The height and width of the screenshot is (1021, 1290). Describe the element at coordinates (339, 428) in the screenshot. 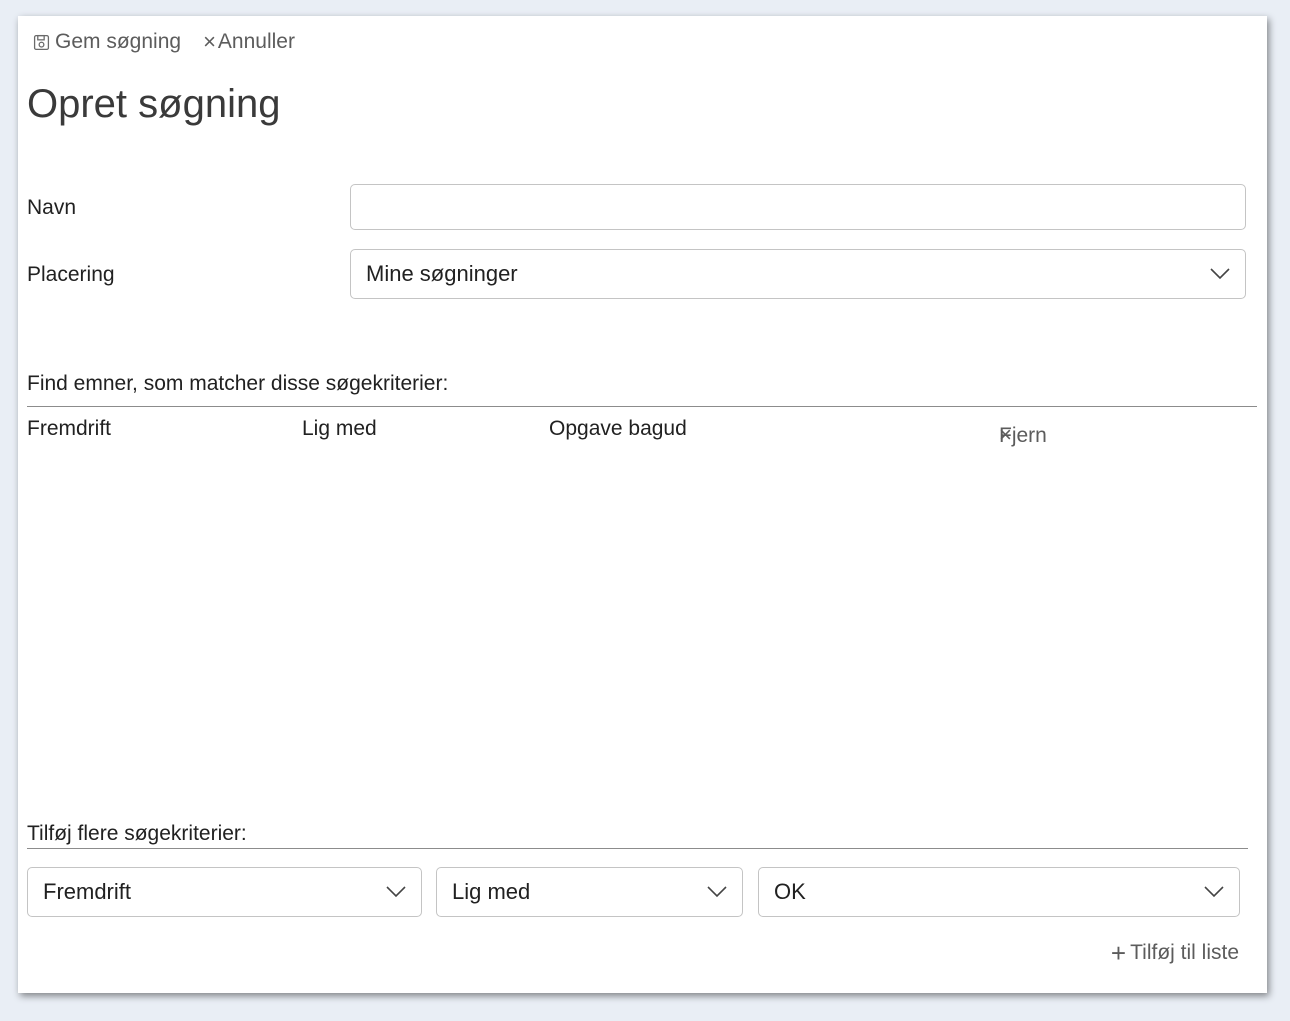

I see `criteria-operator: Lig med` at that location.